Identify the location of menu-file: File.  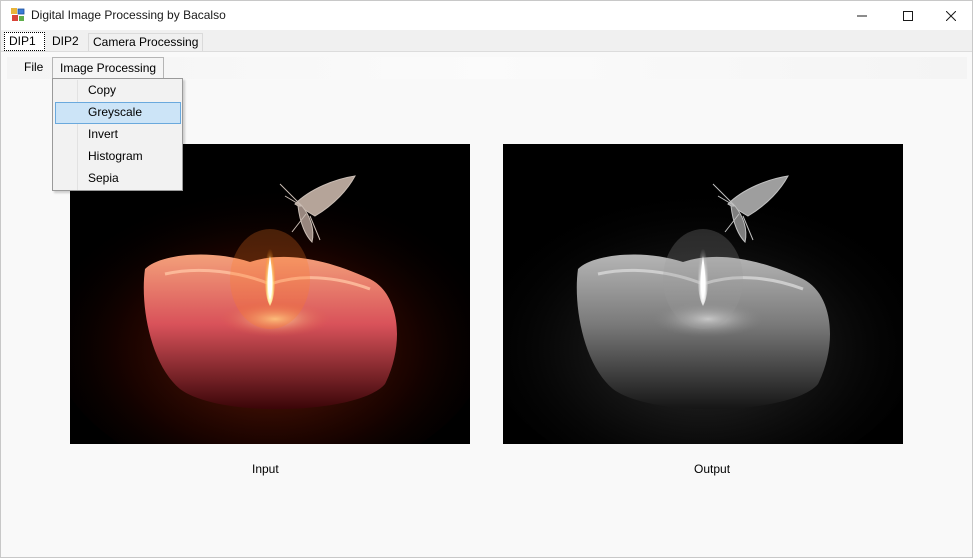
(33, 68).